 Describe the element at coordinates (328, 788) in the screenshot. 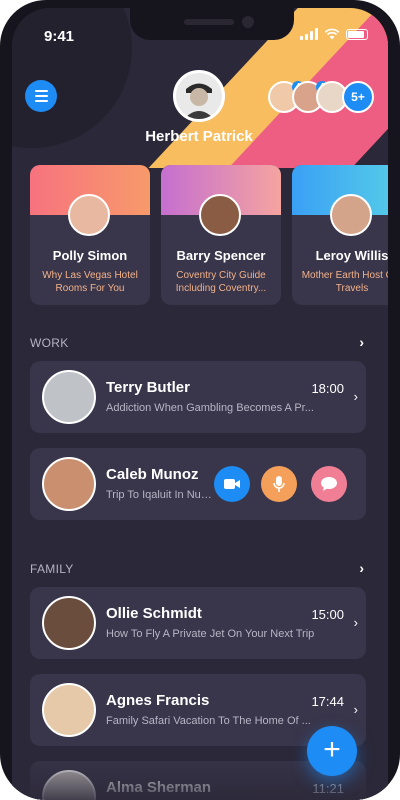

I see `chat-time: 11:21` at that location.